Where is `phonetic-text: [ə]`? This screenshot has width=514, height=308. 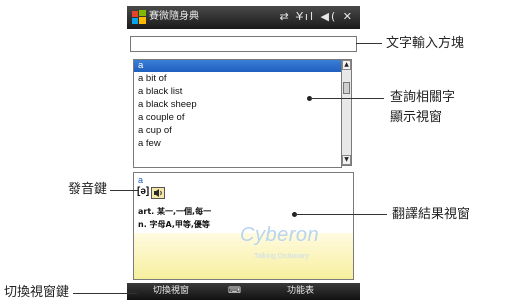
phonetic-text: [ə] is located at coordinates (143, 191).